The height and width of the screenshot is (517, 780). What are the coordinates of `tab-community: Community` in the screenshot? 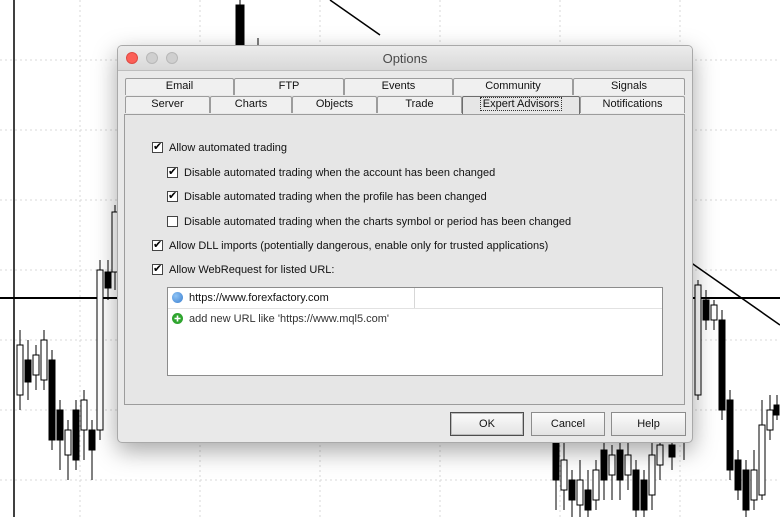 It's located at (513, 86).